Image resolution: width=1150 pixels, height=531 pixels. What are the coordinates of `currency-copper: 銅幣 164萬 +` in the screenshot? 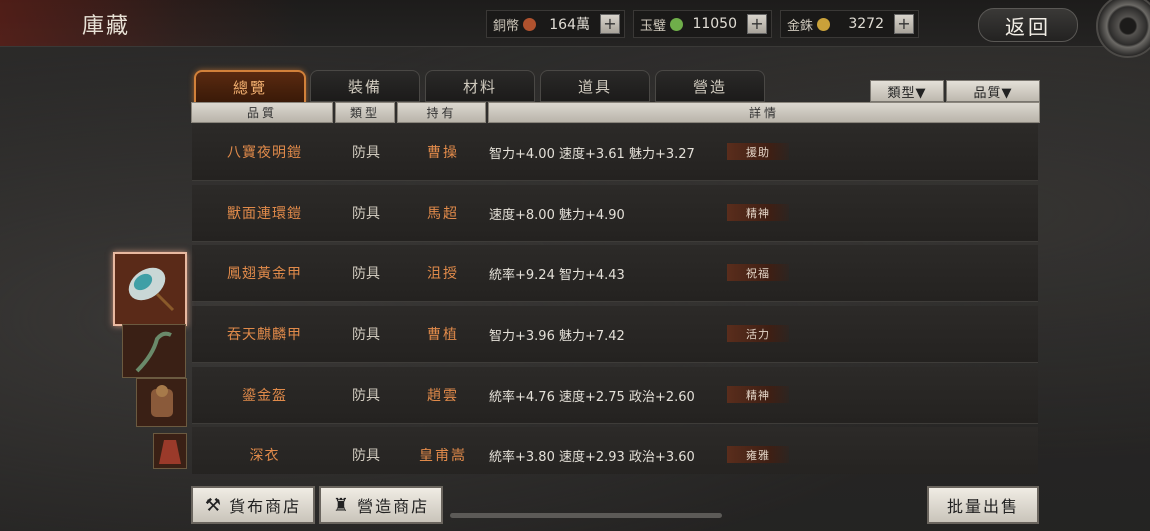 It's located at (555, 24).